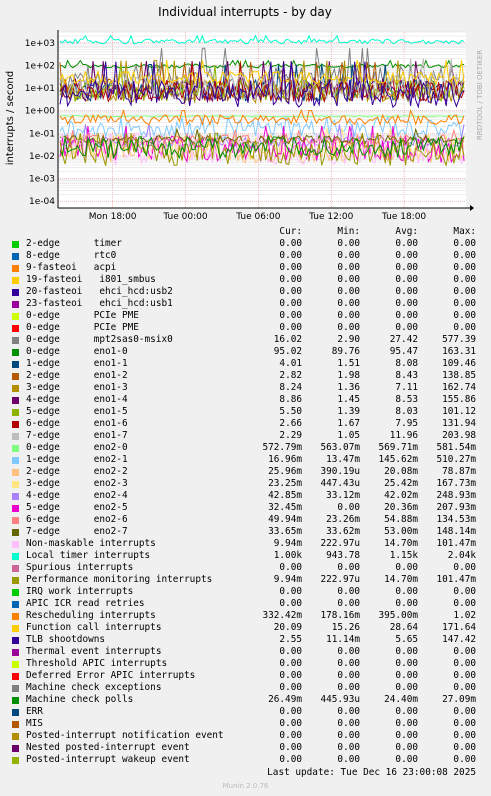 The image size is (491, 796). Describe the element at coordinates (401, 531) in the screenshot. I see `legend-avg: 53.00m` at that location.